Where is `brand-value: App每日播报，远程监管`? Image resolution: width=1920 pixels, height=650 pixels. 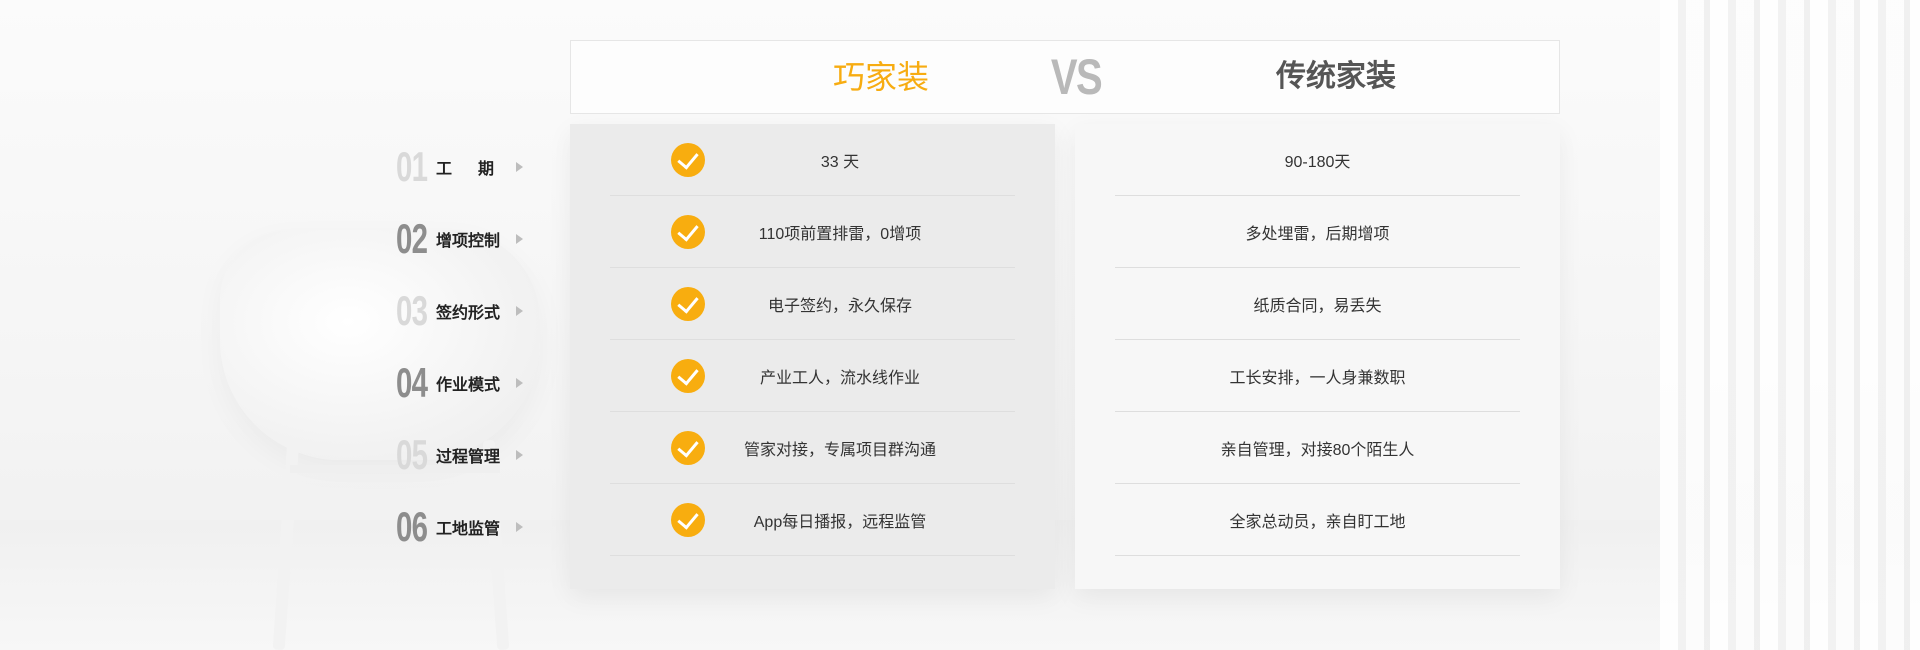
brand-value: App每日播报，远程监管 is located at coordinates (840, 522).